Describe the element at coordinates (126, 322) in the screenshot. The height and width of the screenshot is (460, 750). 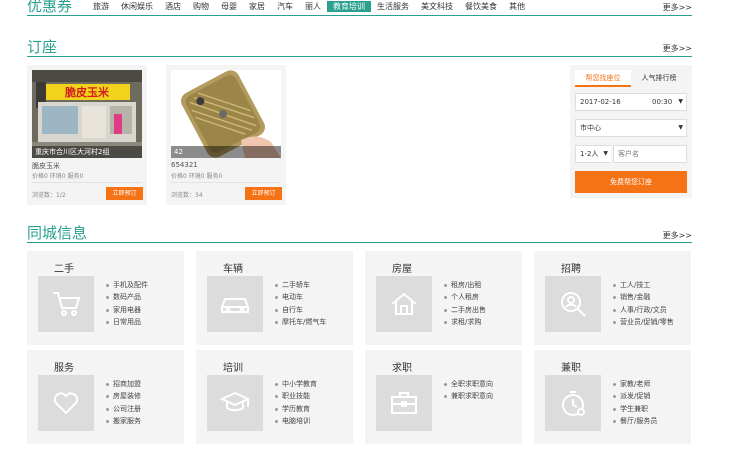
I see `tile-link: 日常用品` at that location.